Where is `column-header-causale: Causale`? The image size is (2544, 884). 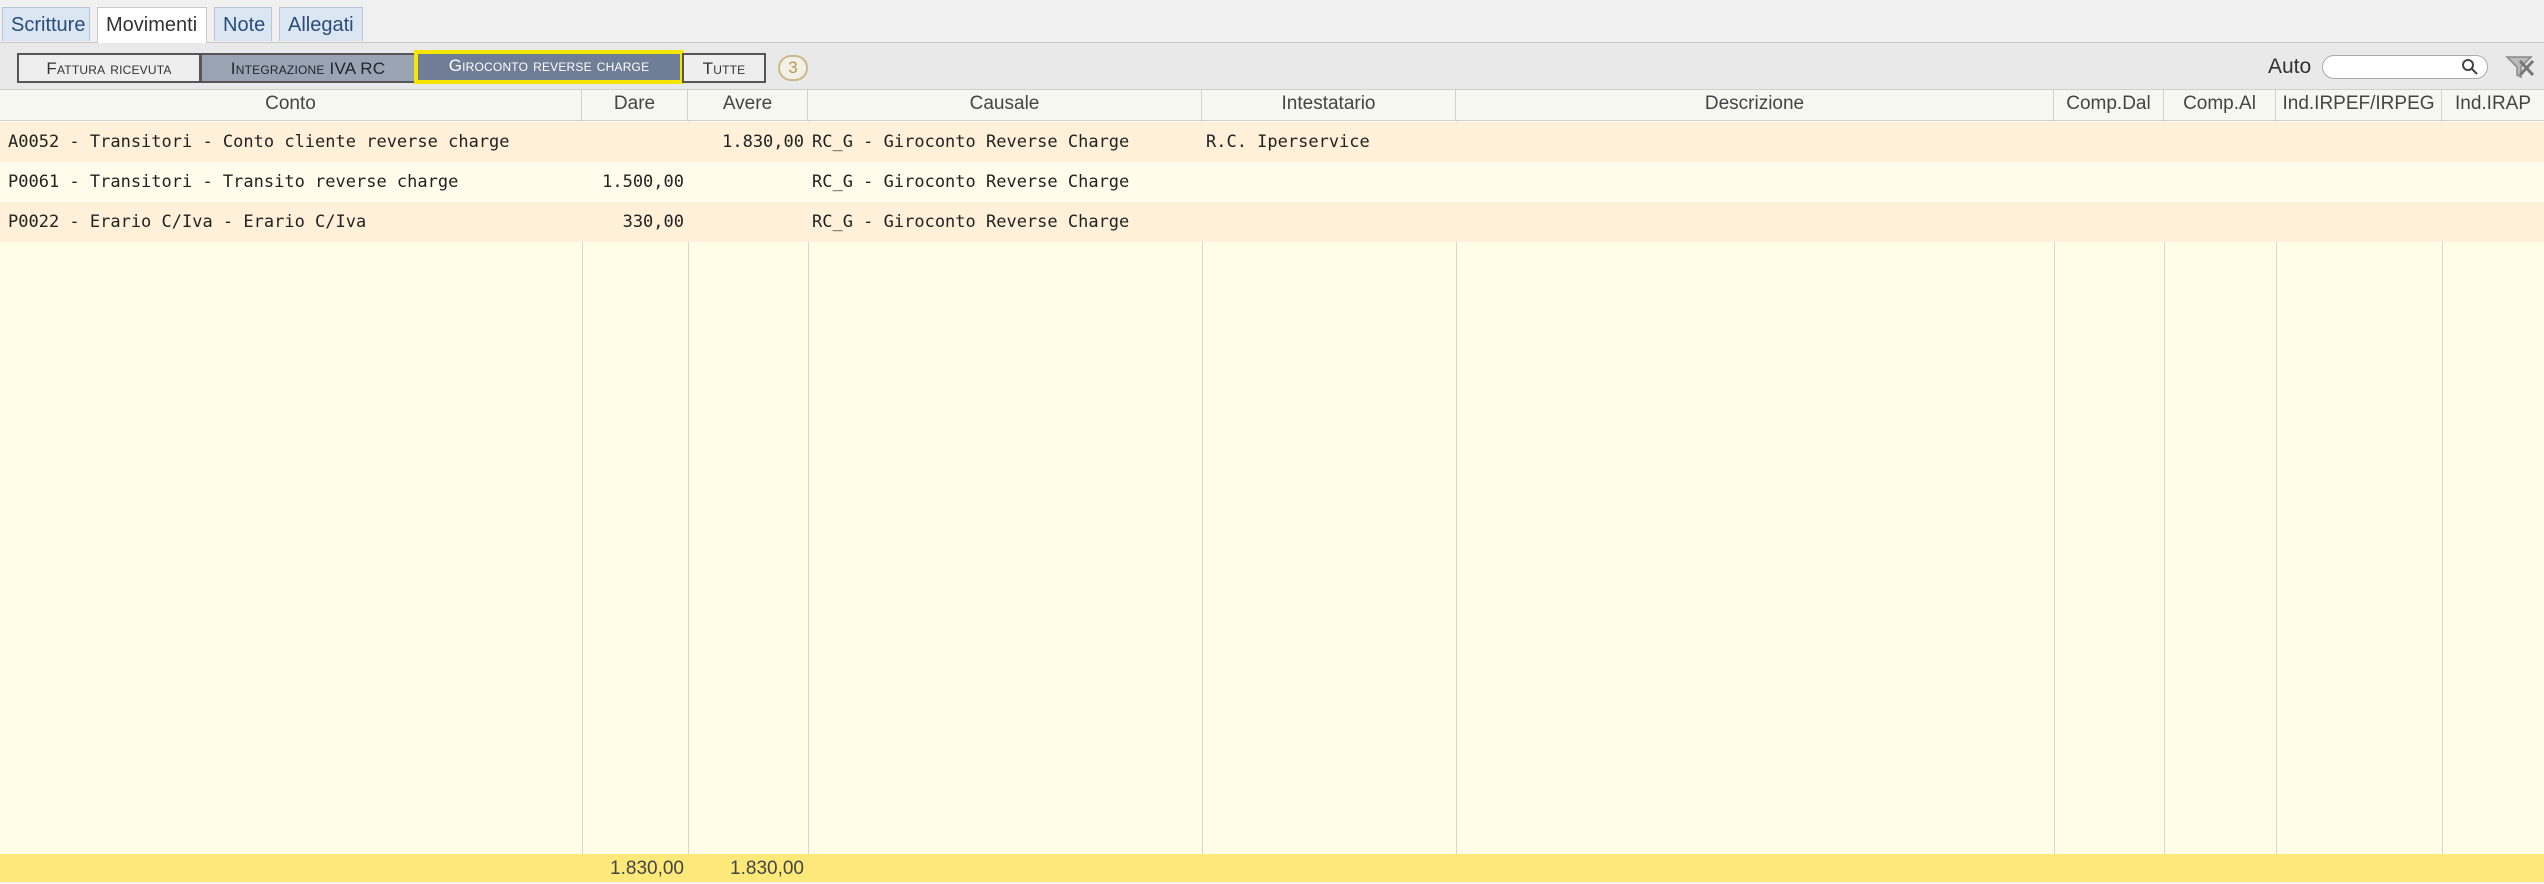 column-header-causale: Causale is located at coordinates (1005, 105).